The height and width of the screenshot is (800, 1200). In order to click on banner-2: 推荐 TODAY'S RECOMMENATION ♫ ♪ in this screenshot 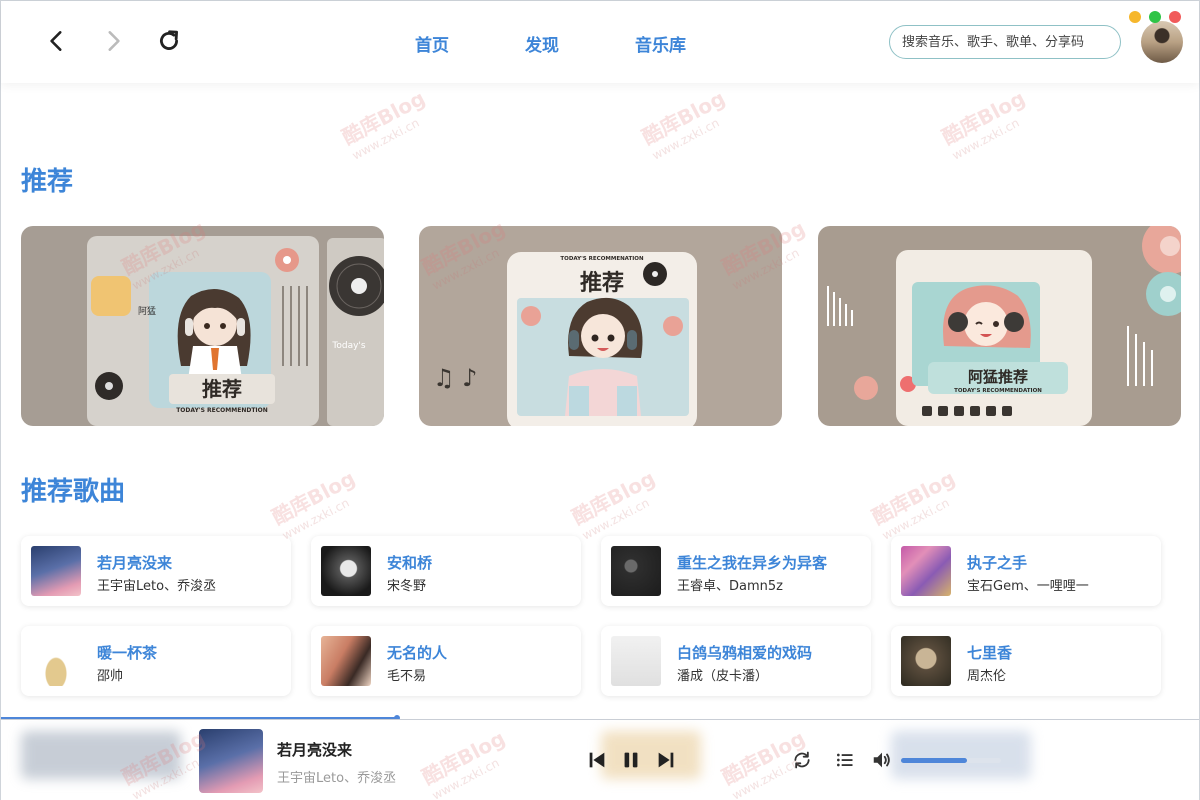, I will do `click(600, 326)`.